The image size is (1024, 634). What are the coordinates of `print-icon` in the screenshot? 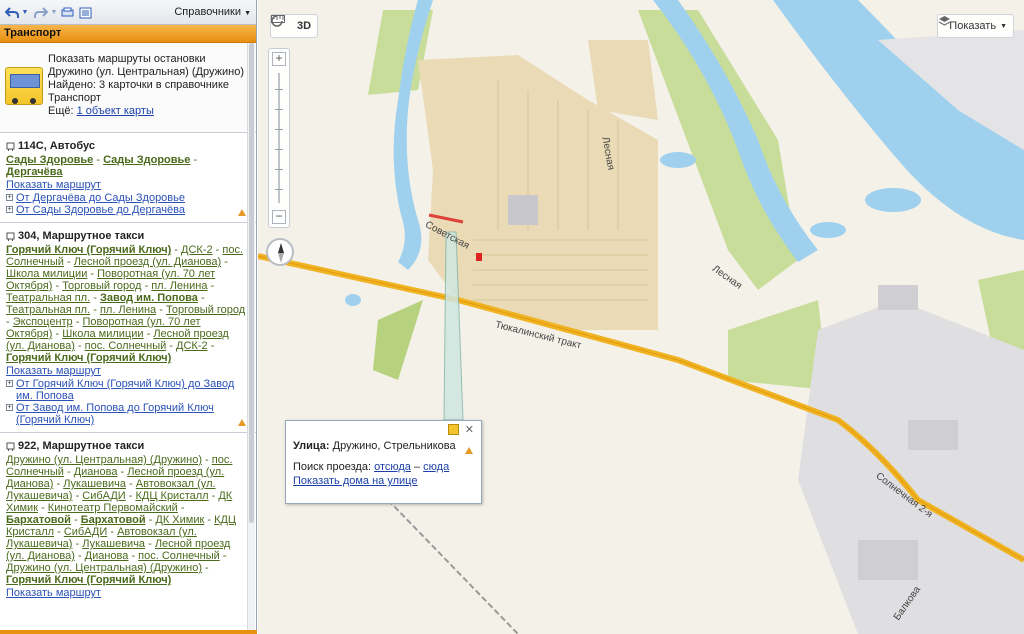 It's located at (67, 12).